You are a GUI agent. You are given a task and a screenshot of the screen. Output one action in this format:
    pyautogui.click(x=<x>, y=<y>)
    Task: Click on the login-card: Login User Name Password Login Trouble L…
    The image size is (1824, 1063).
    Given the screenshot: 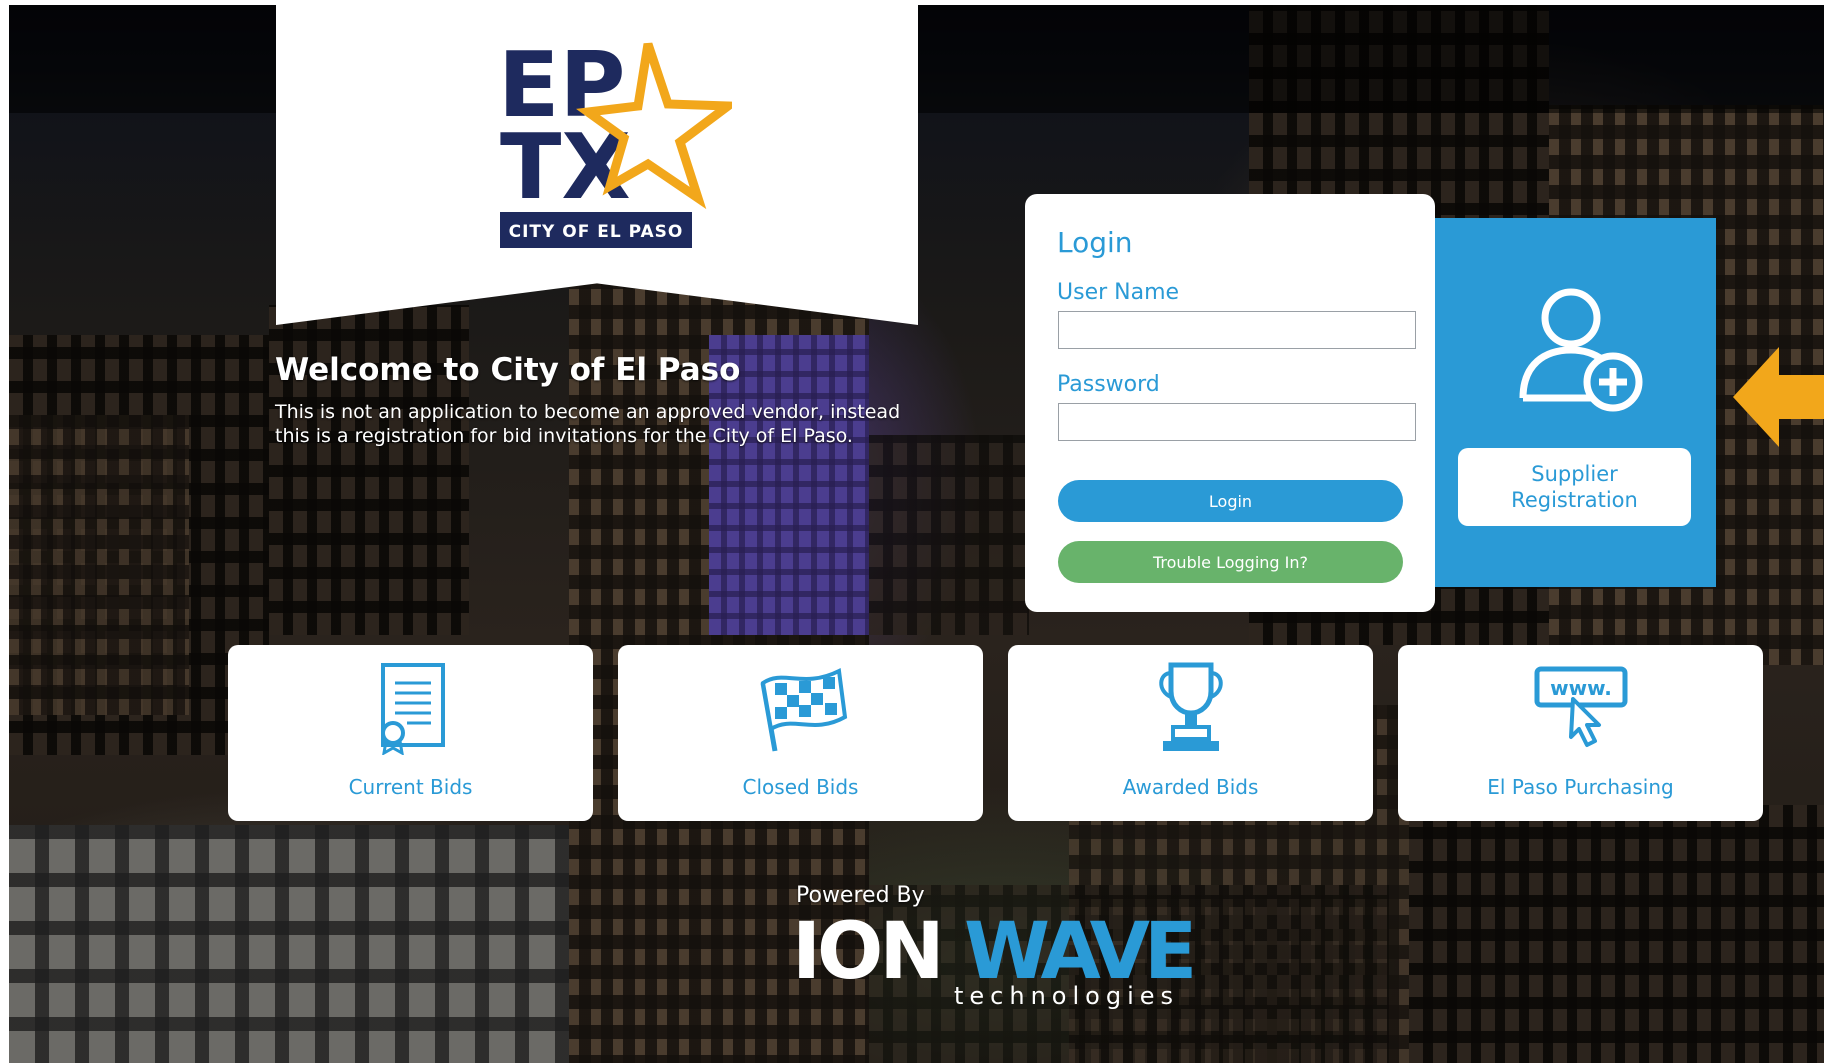 What is the action you would take?
    pyautogui.click(x=1230, y=403)
    